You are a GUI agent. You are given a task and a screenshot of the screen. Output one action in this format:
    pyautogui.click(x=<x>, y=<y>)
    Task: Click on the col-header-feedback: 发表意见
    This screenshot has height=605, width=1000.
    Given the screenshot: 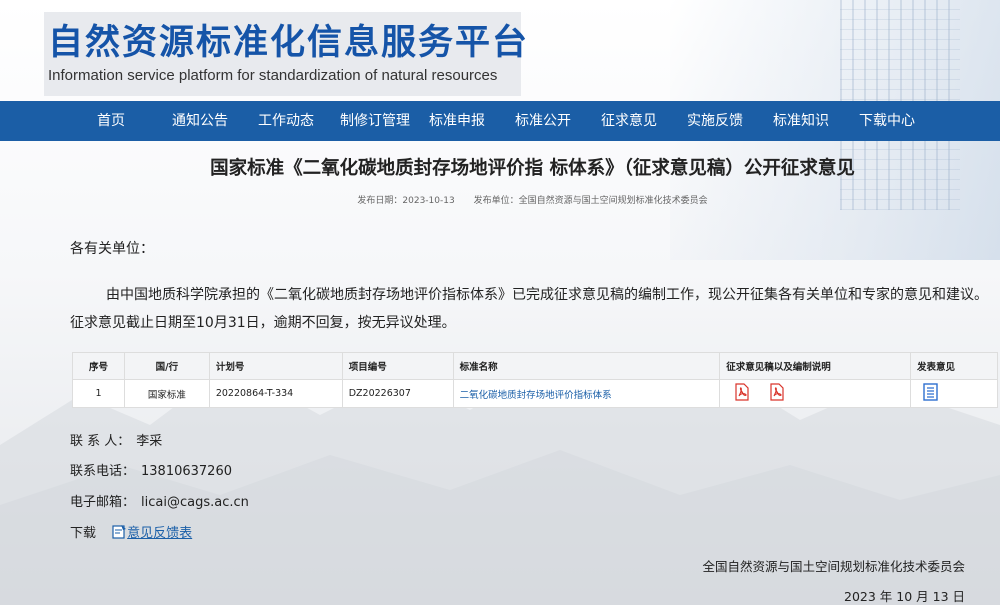 What is the action you would take?
    pyautogui.click(x=954, y=366)
    